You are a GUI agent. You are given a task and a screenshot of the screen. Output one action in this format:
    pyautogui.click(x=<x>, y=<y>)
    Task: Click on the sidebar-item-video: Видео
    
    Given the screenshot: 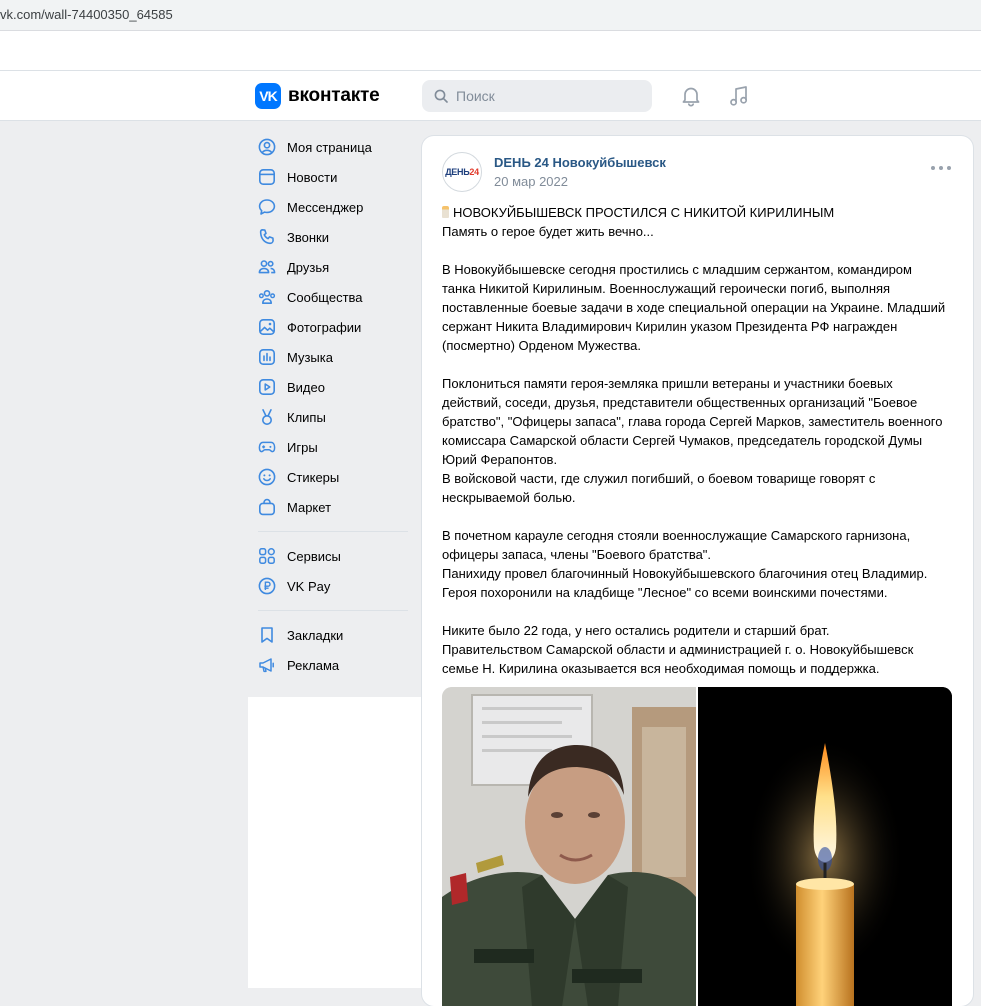 What is the action you would take?
    pyautogui.click(x=333, y=387)
    